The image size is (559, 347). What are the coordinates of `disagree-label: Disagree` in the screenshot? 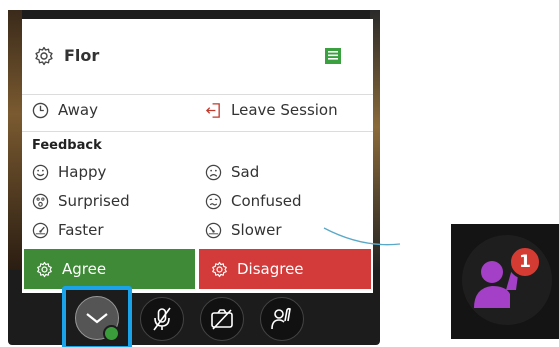 It's located at (270, 269).